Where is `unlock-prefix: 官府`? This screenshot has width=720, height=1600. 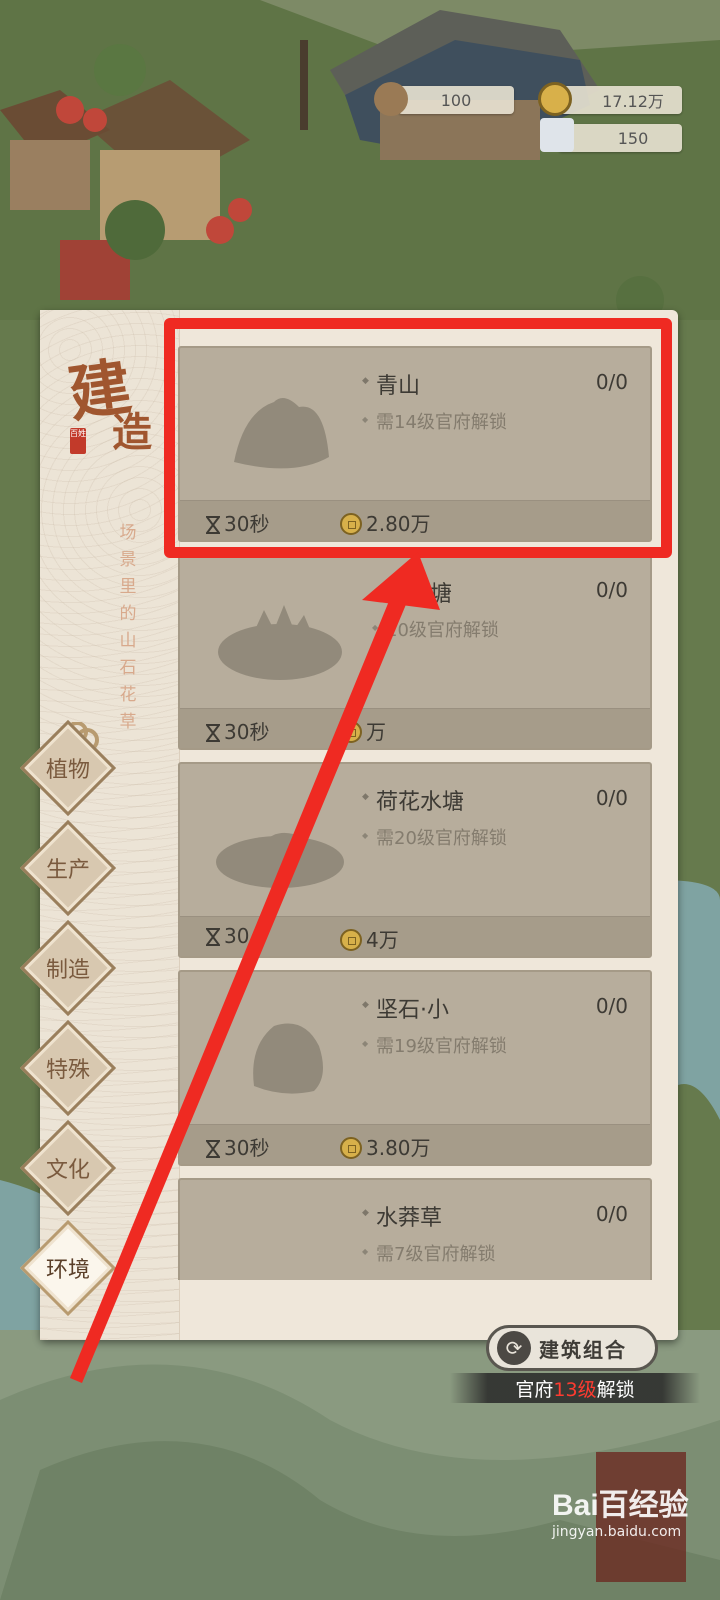
unlock-prefix: 官府 is located at coordinates (534, 1389).